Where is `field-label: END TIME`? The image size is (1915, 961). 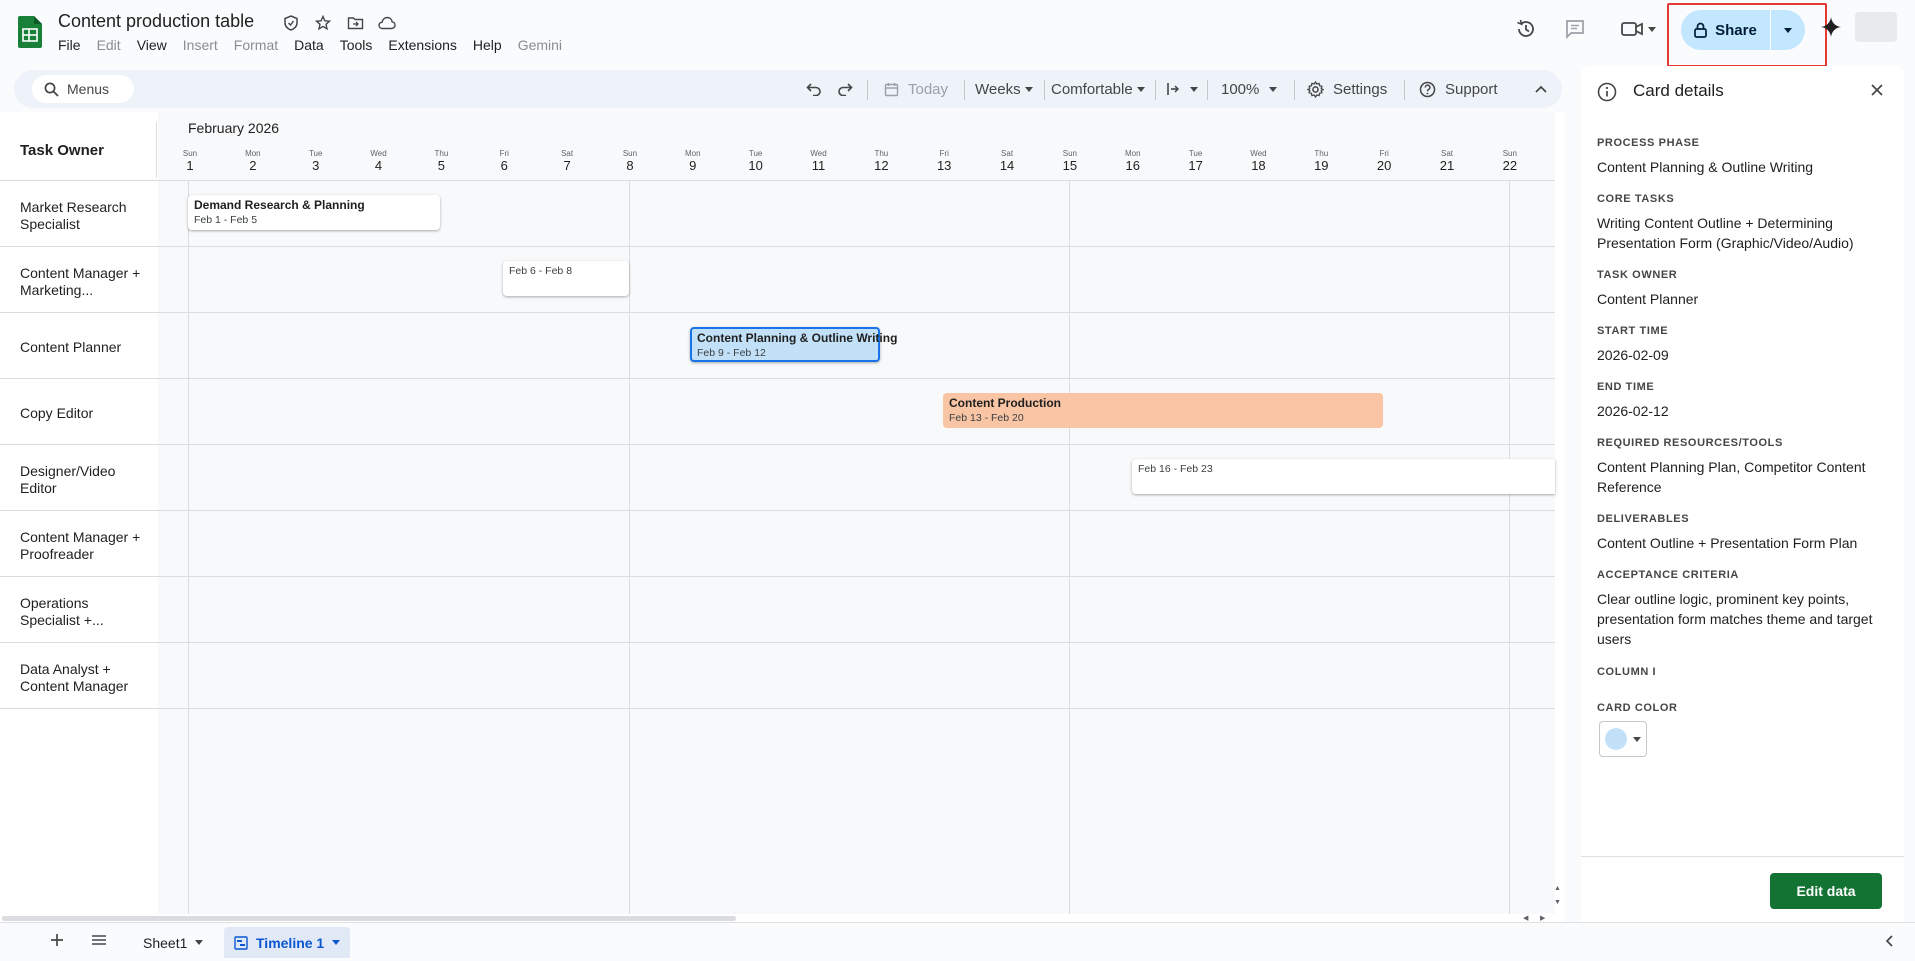
field-label: END TIME is located at coordinates (1626, 387).